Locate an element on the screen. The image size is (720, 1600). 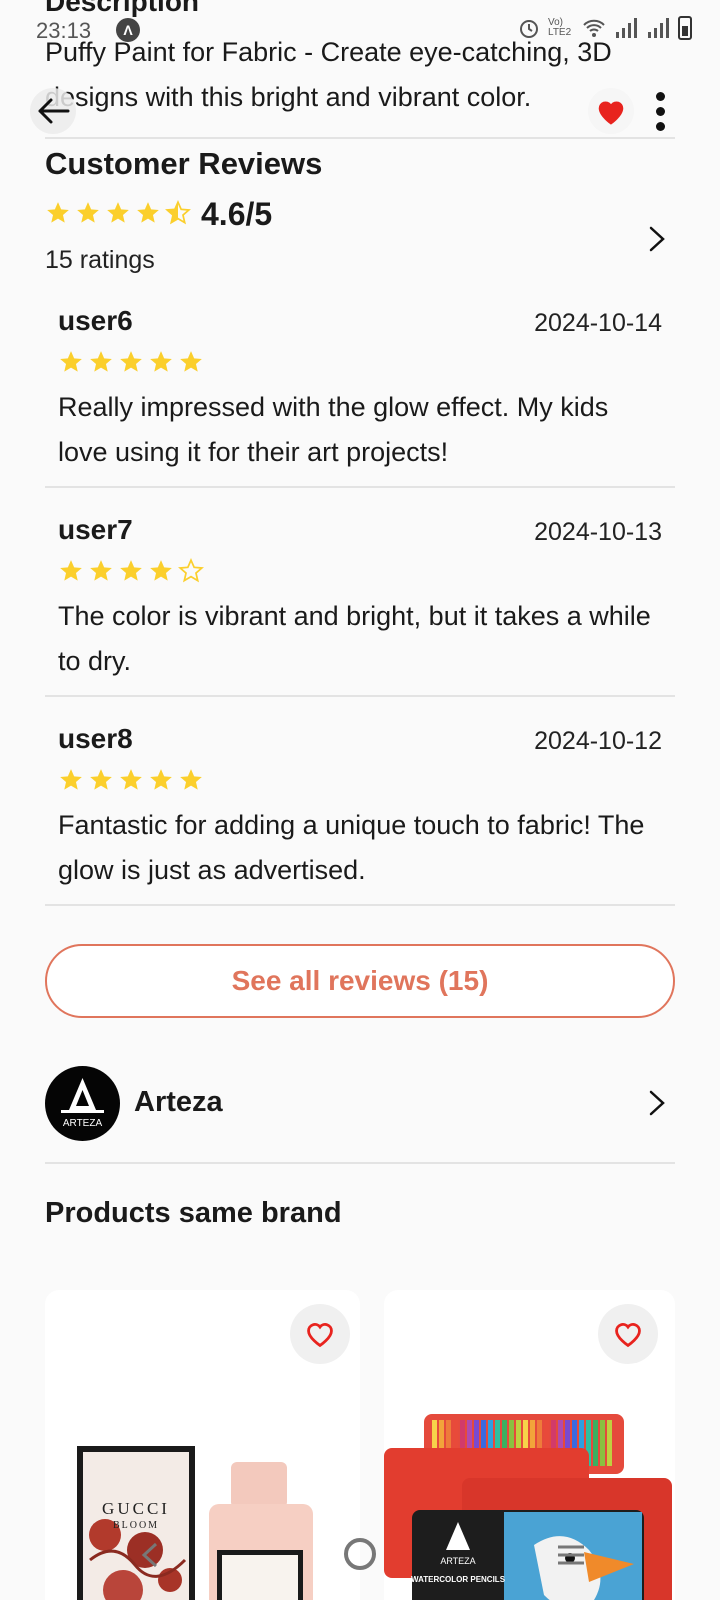
brand-chevron is located at coordinates (657, 1105).